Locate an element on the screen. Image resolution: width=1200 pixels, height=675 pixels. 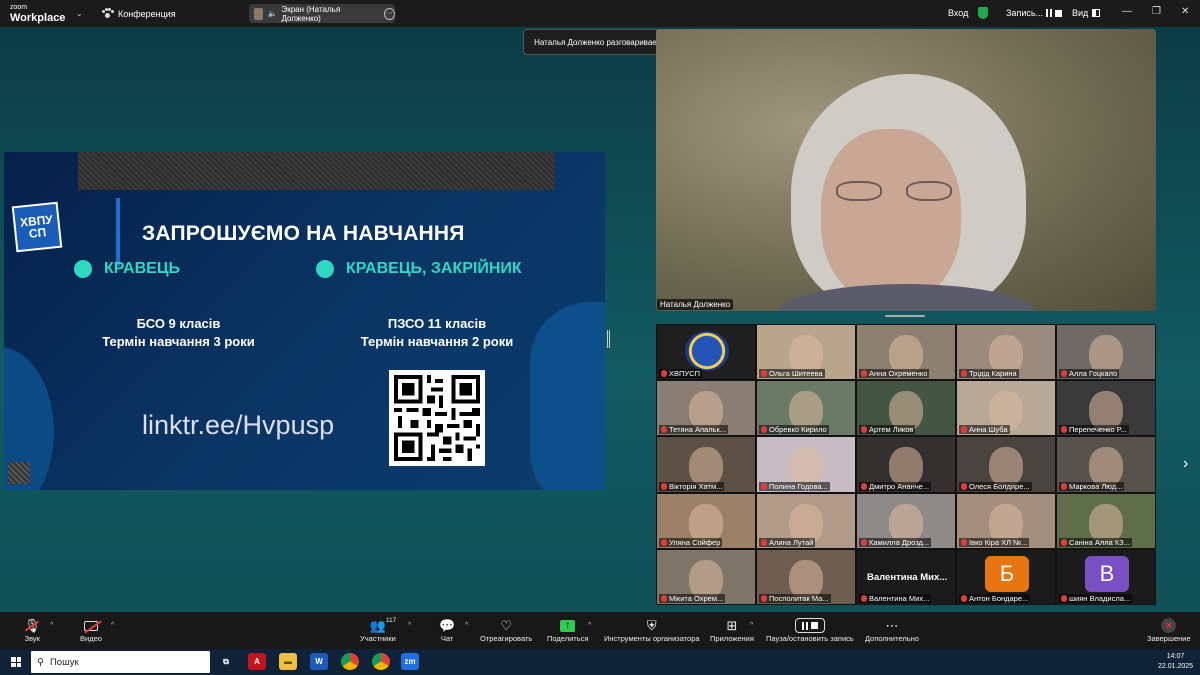
taskbar-search: ⚲ Пошук is located at coordinates (120, 662).